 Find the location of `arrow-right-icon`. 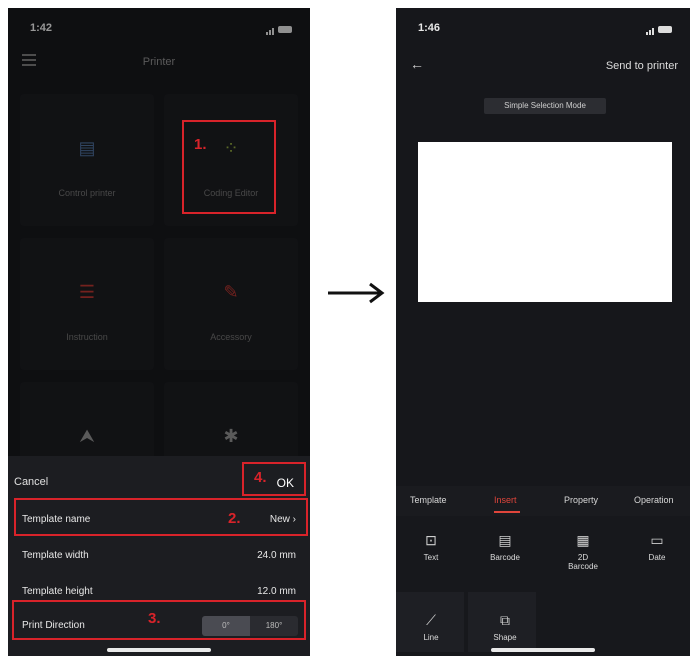

arrow-right-icon is located at coordinates (356, 293).